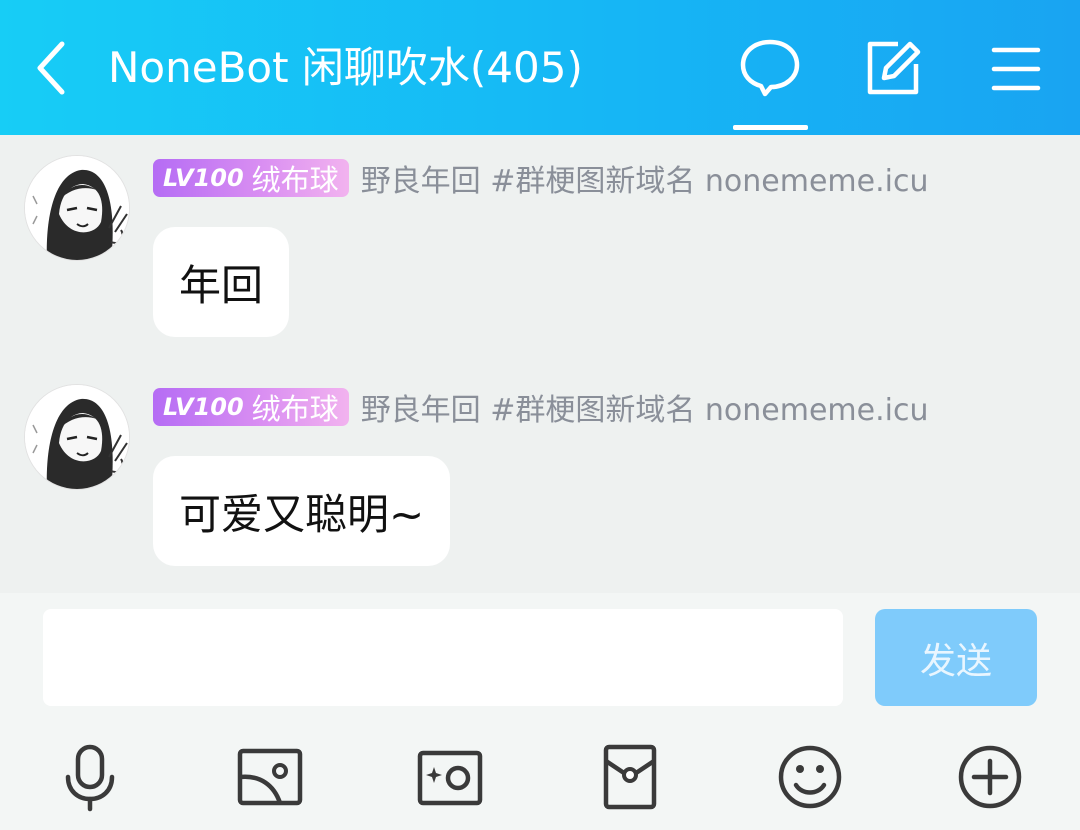  I want to click on chat-bubble-icon, so click(770, 68).